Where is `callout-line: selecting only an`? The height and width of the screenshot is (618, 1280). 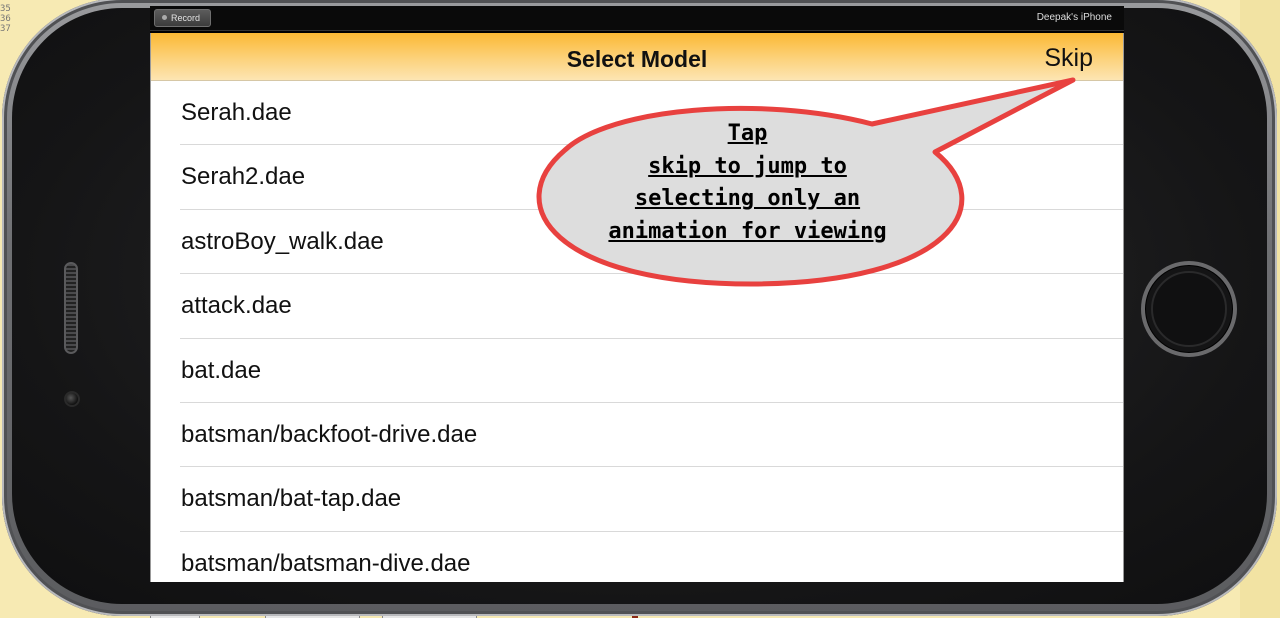
callout-line: selecting only an is located at coordinates (747, 198).